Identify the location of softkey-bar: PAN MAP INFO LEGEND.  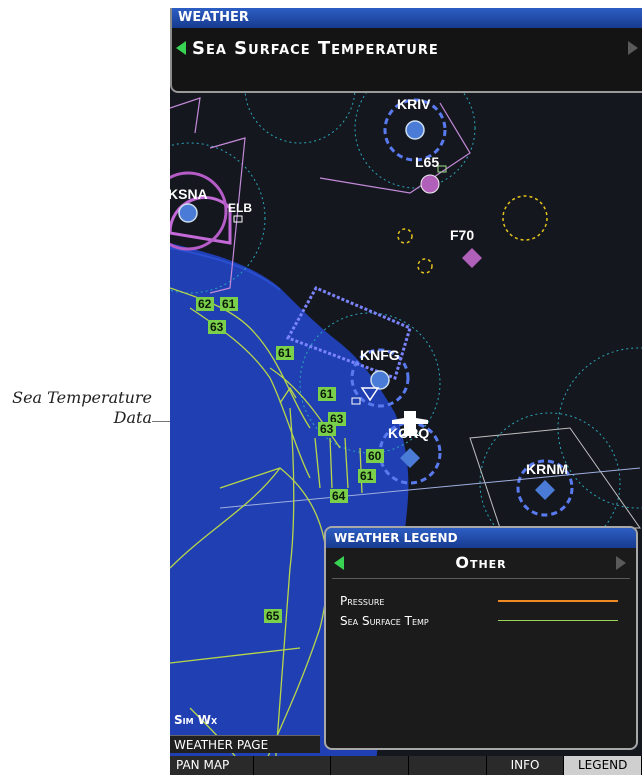
(406, 765).